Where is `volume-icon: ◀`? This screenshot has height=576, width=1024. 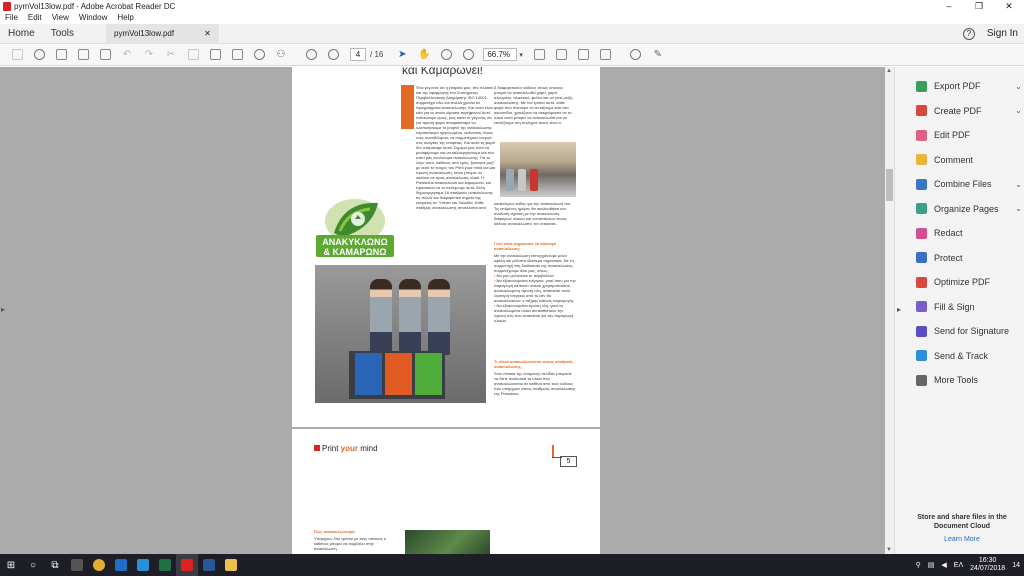
volume-icon: ◀ is located at coordinates (943, 565).